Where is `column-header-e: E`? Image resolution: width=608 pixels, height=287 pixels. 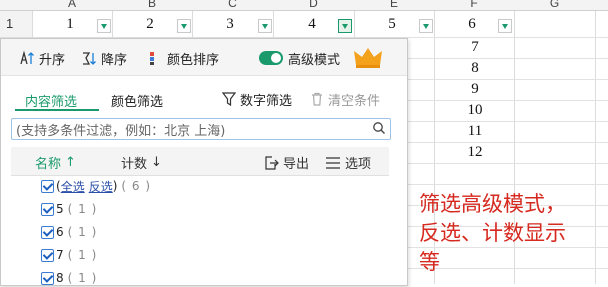
column-header-e: E is located at coordinates (394, 5).